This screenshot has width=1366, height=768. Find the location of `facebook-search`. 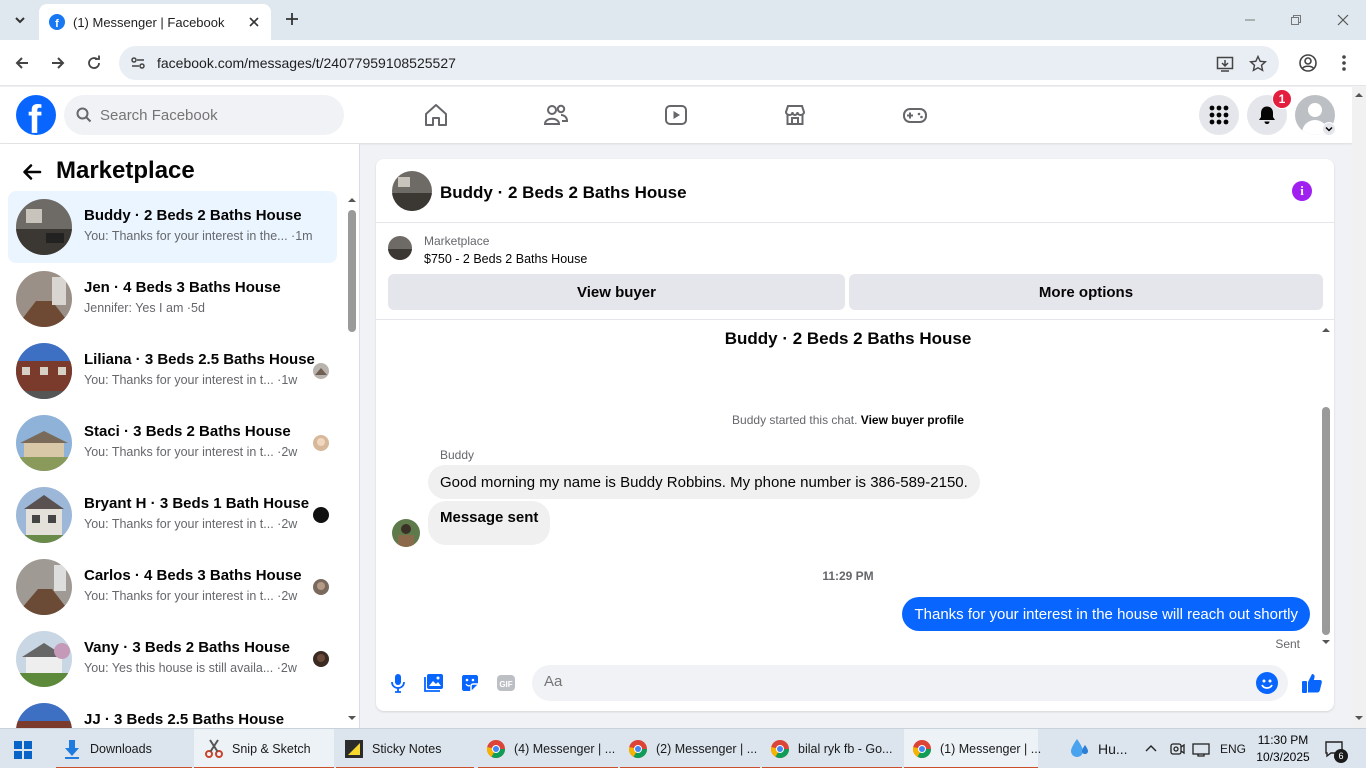

facebook-search is located at coordinates (204, 115).